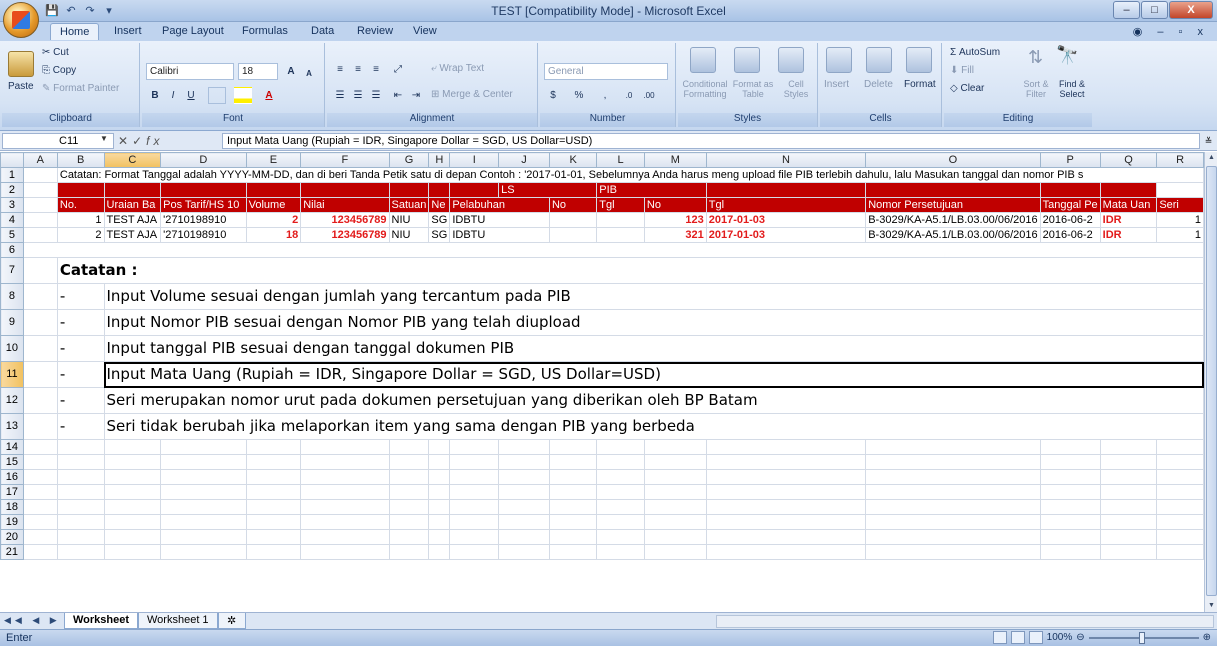 The width and height of the screenshot is (1217, 646). I want to click on cell-styles-icon, so click(791, 60).